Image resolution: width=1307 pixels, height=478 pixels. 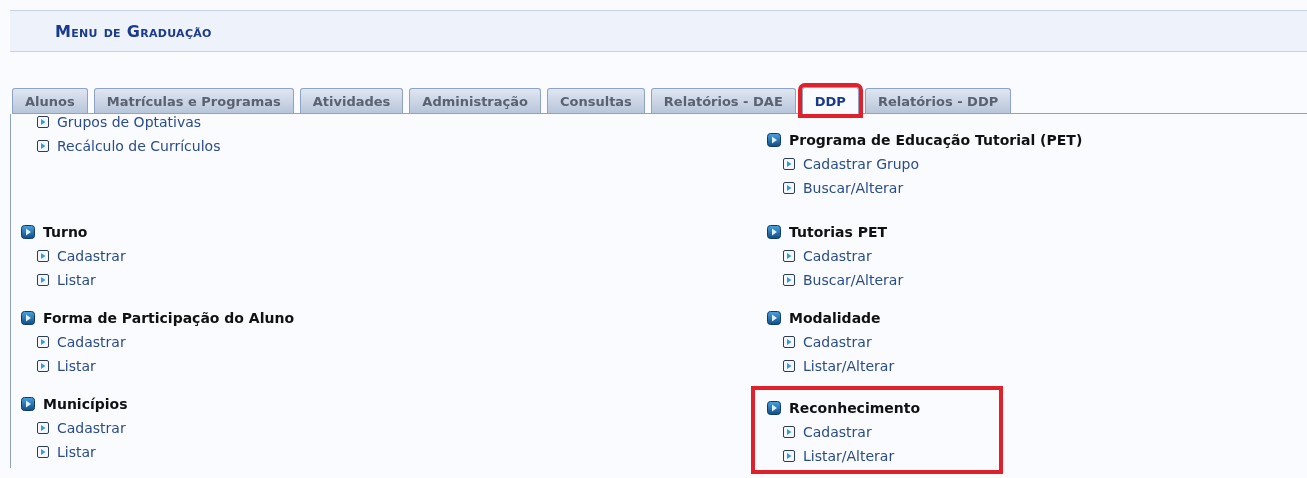 What do you see at coordinates (65, 232) in the screenshot?
I see `section-heading: Turno` at bounding box center [65, 232].